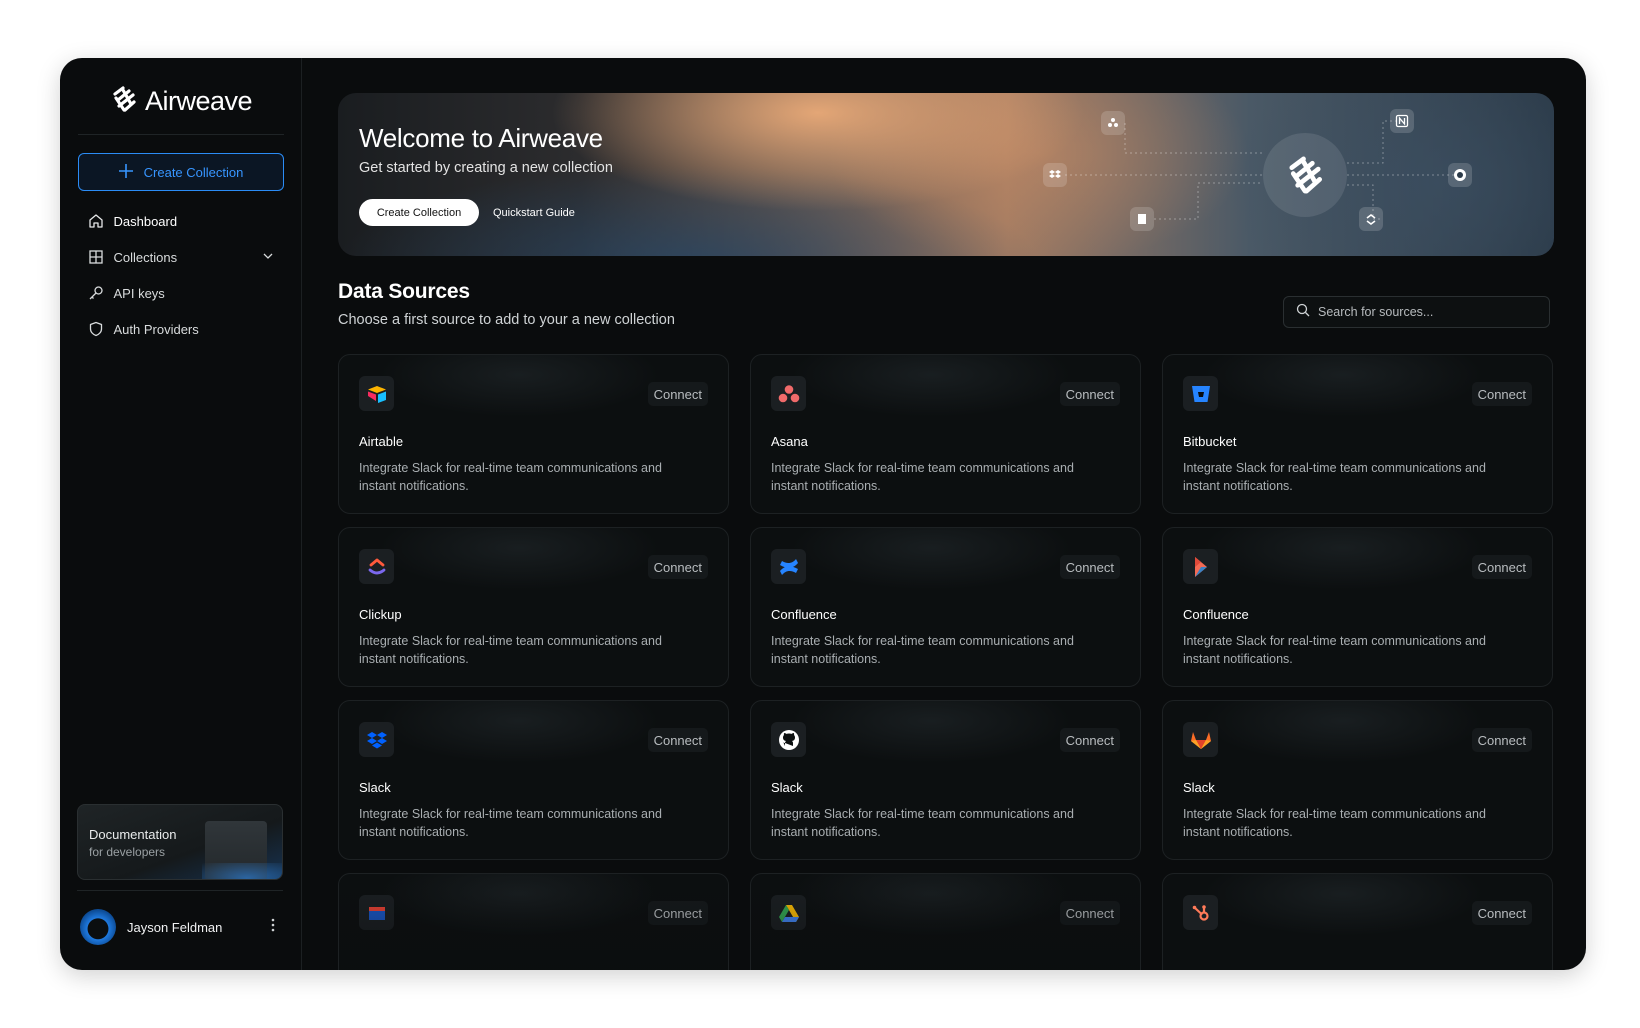 This screenshot has width=1640, height=1028. I want to click on quickstart-guide-link: Quickstart Guide, so click(534, 212).